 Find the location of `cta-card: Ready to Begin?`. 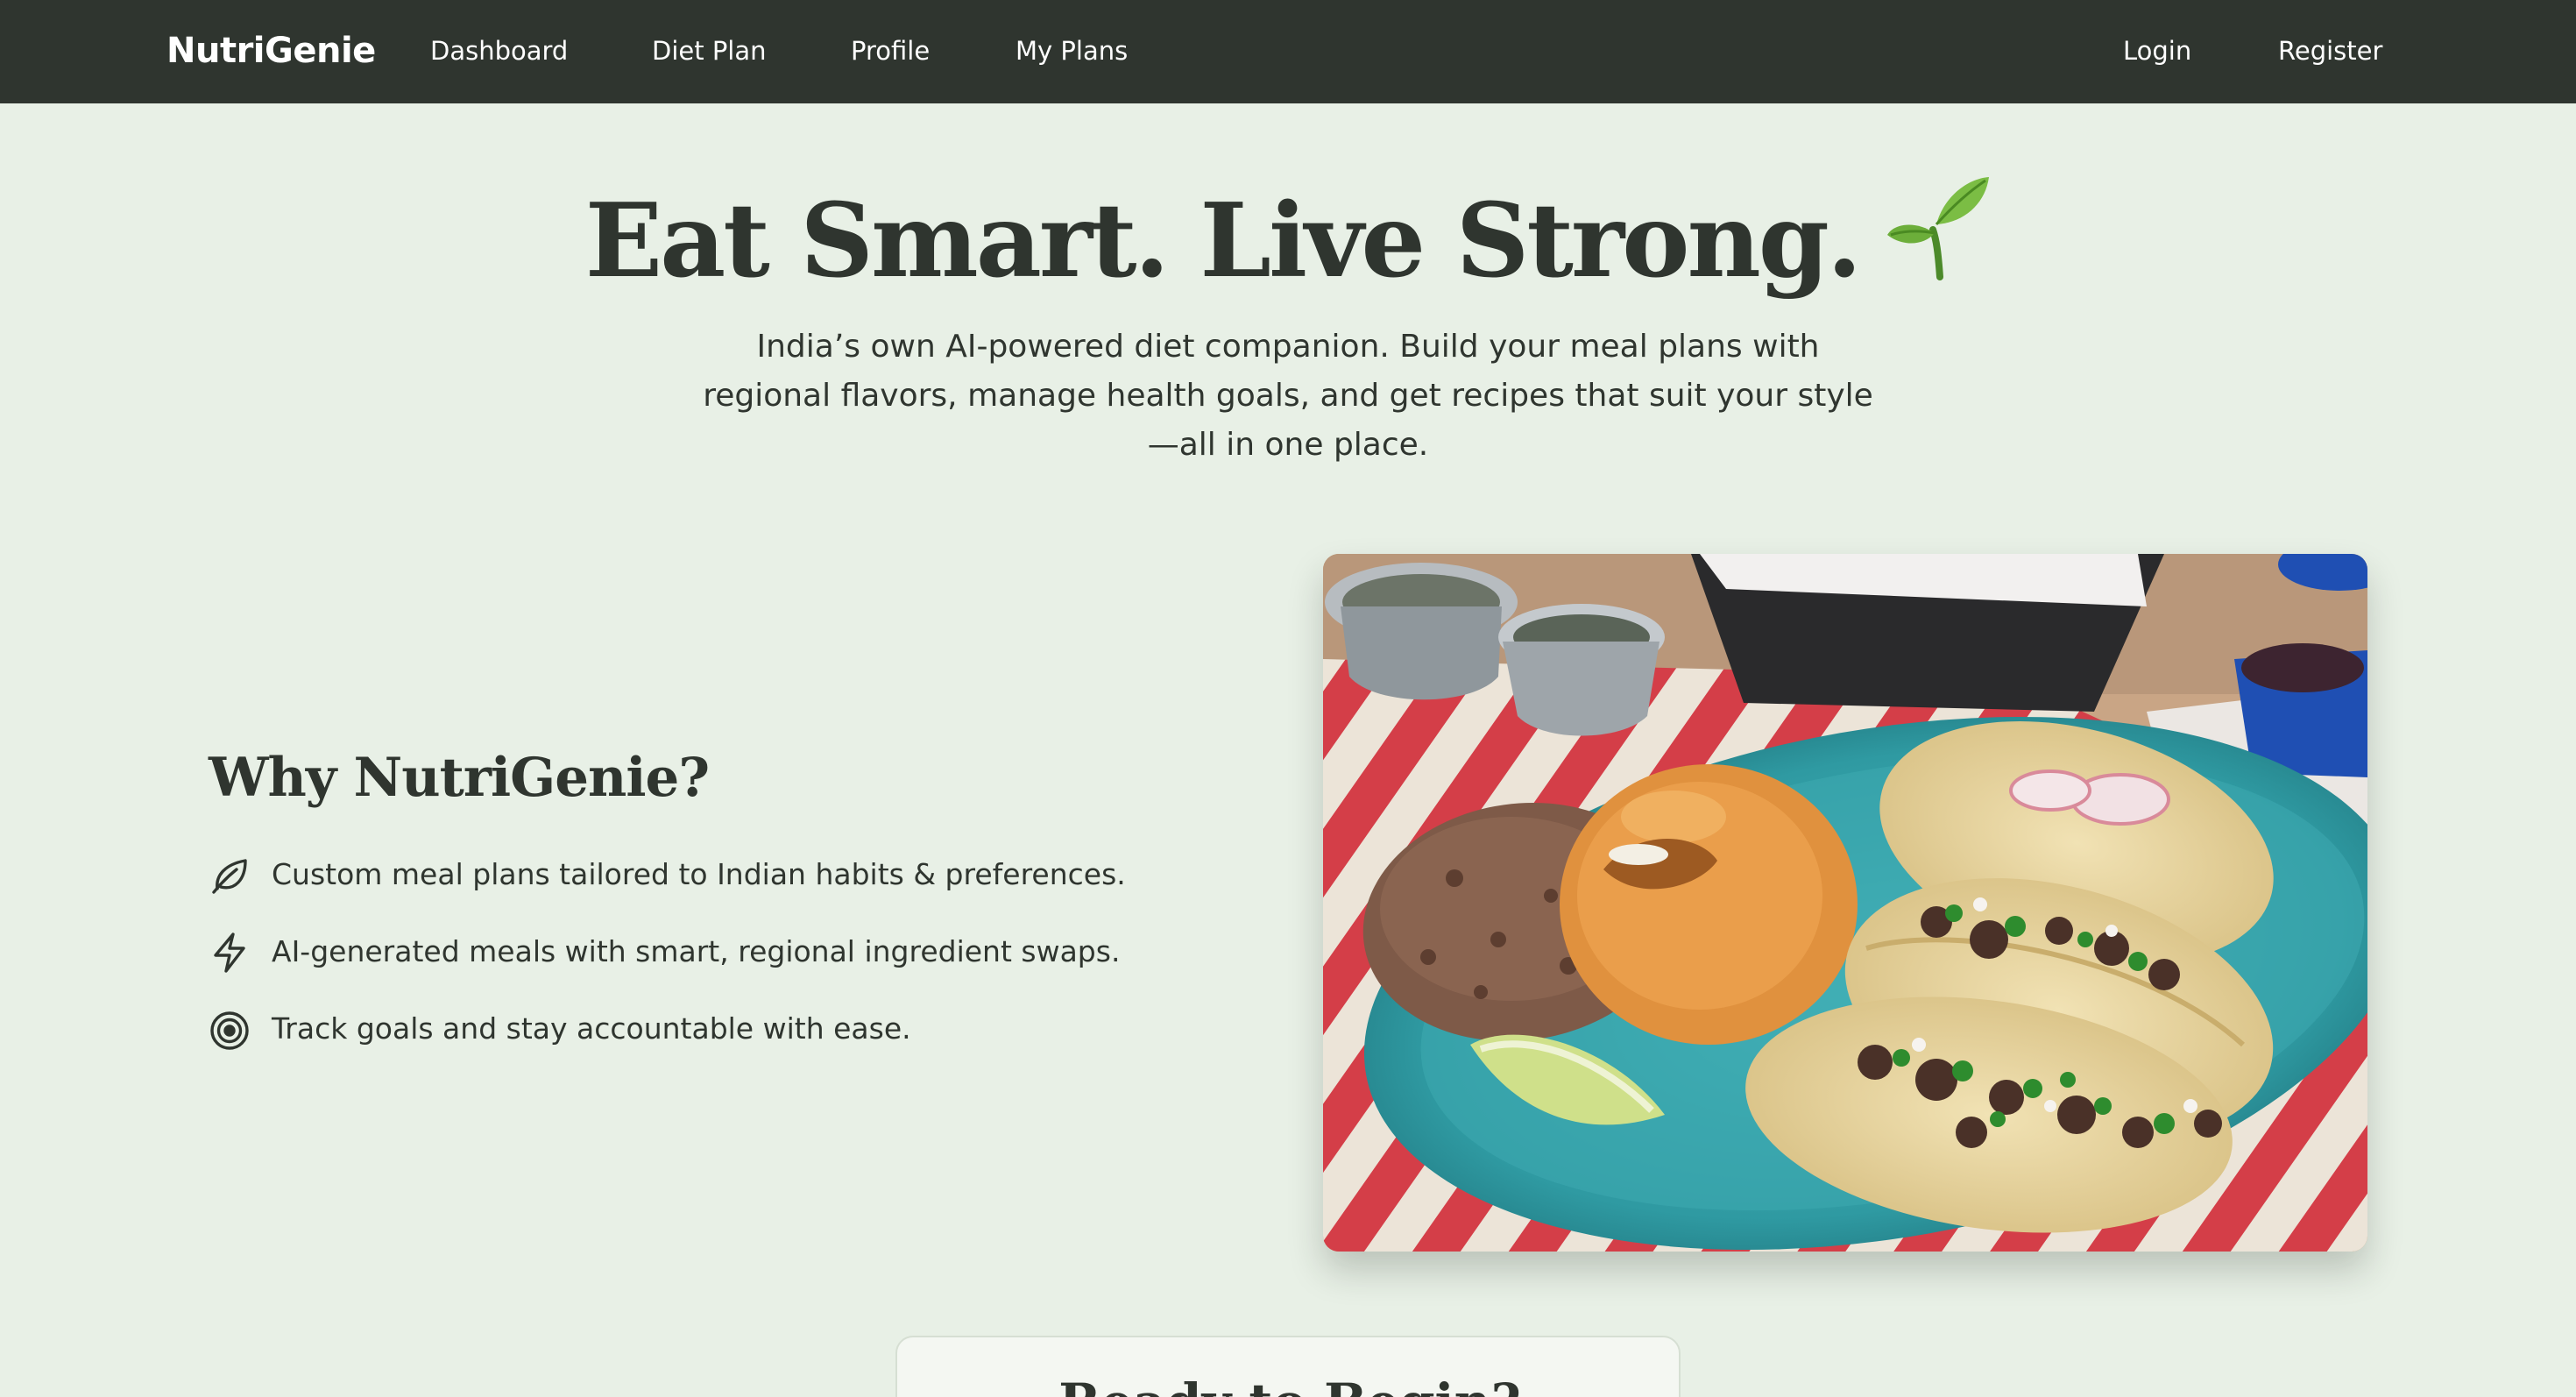

cta-card: Ready to Begin? is located at coordinates (1288, 1366).